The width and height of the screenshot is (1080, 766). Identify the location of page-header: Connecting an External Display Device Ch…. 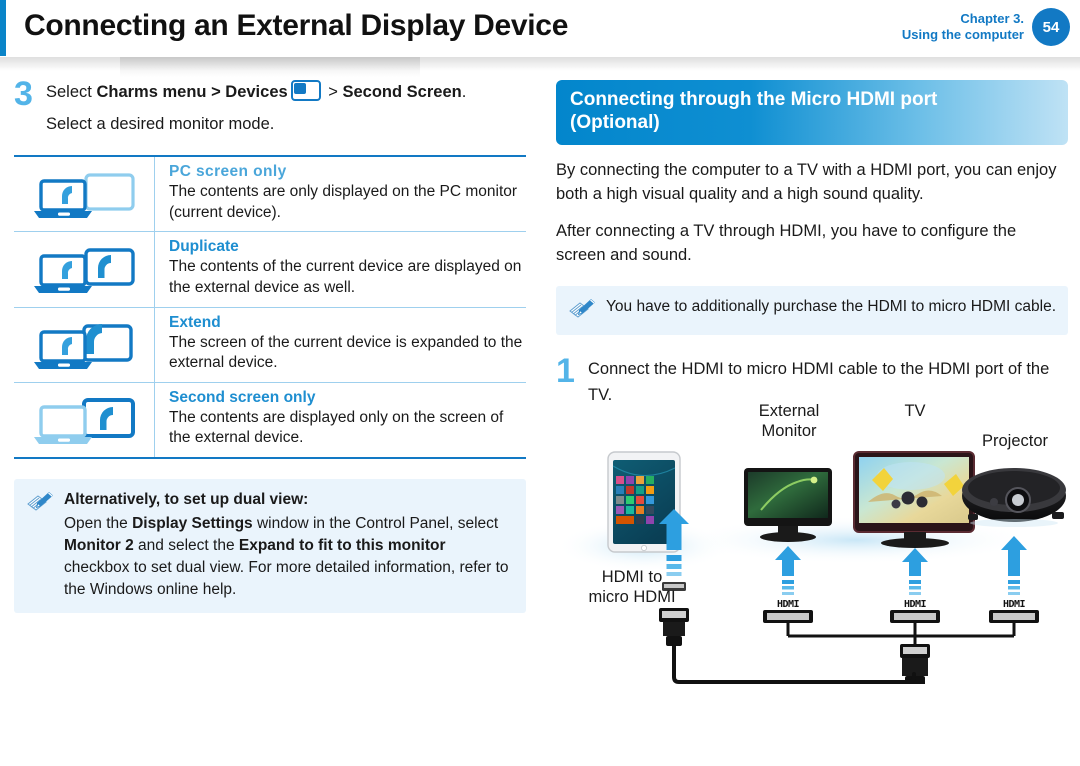
(540, 30).